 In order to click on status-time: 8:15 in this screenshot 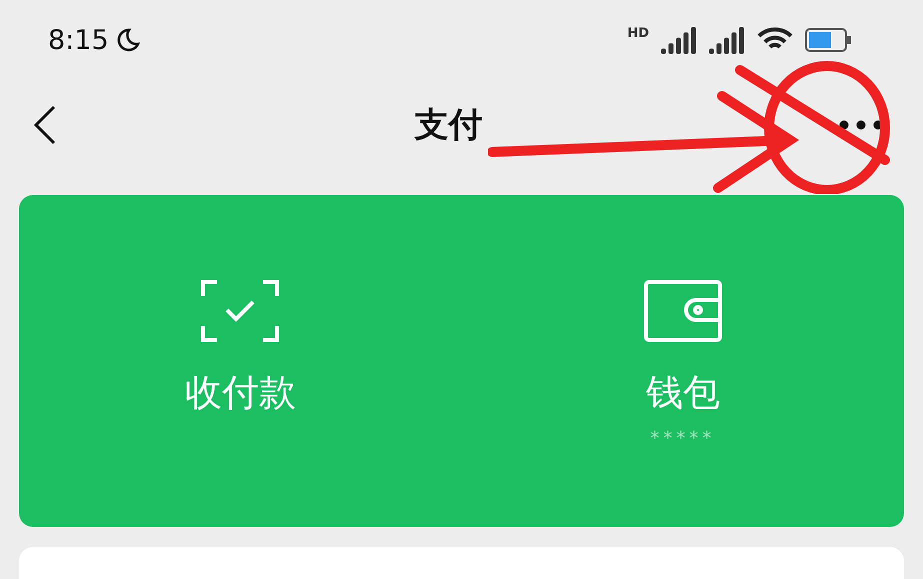, I will do `click(94, 40)`.